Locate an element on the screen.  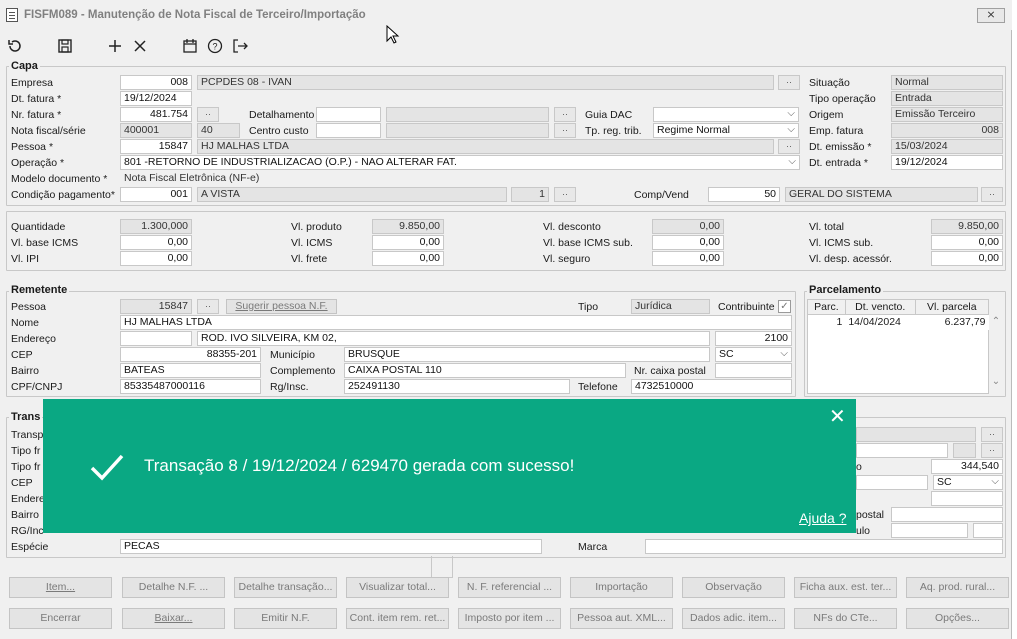
icms-sub-label: Vl. ICMS sub. is located at coordinates (841, 243).